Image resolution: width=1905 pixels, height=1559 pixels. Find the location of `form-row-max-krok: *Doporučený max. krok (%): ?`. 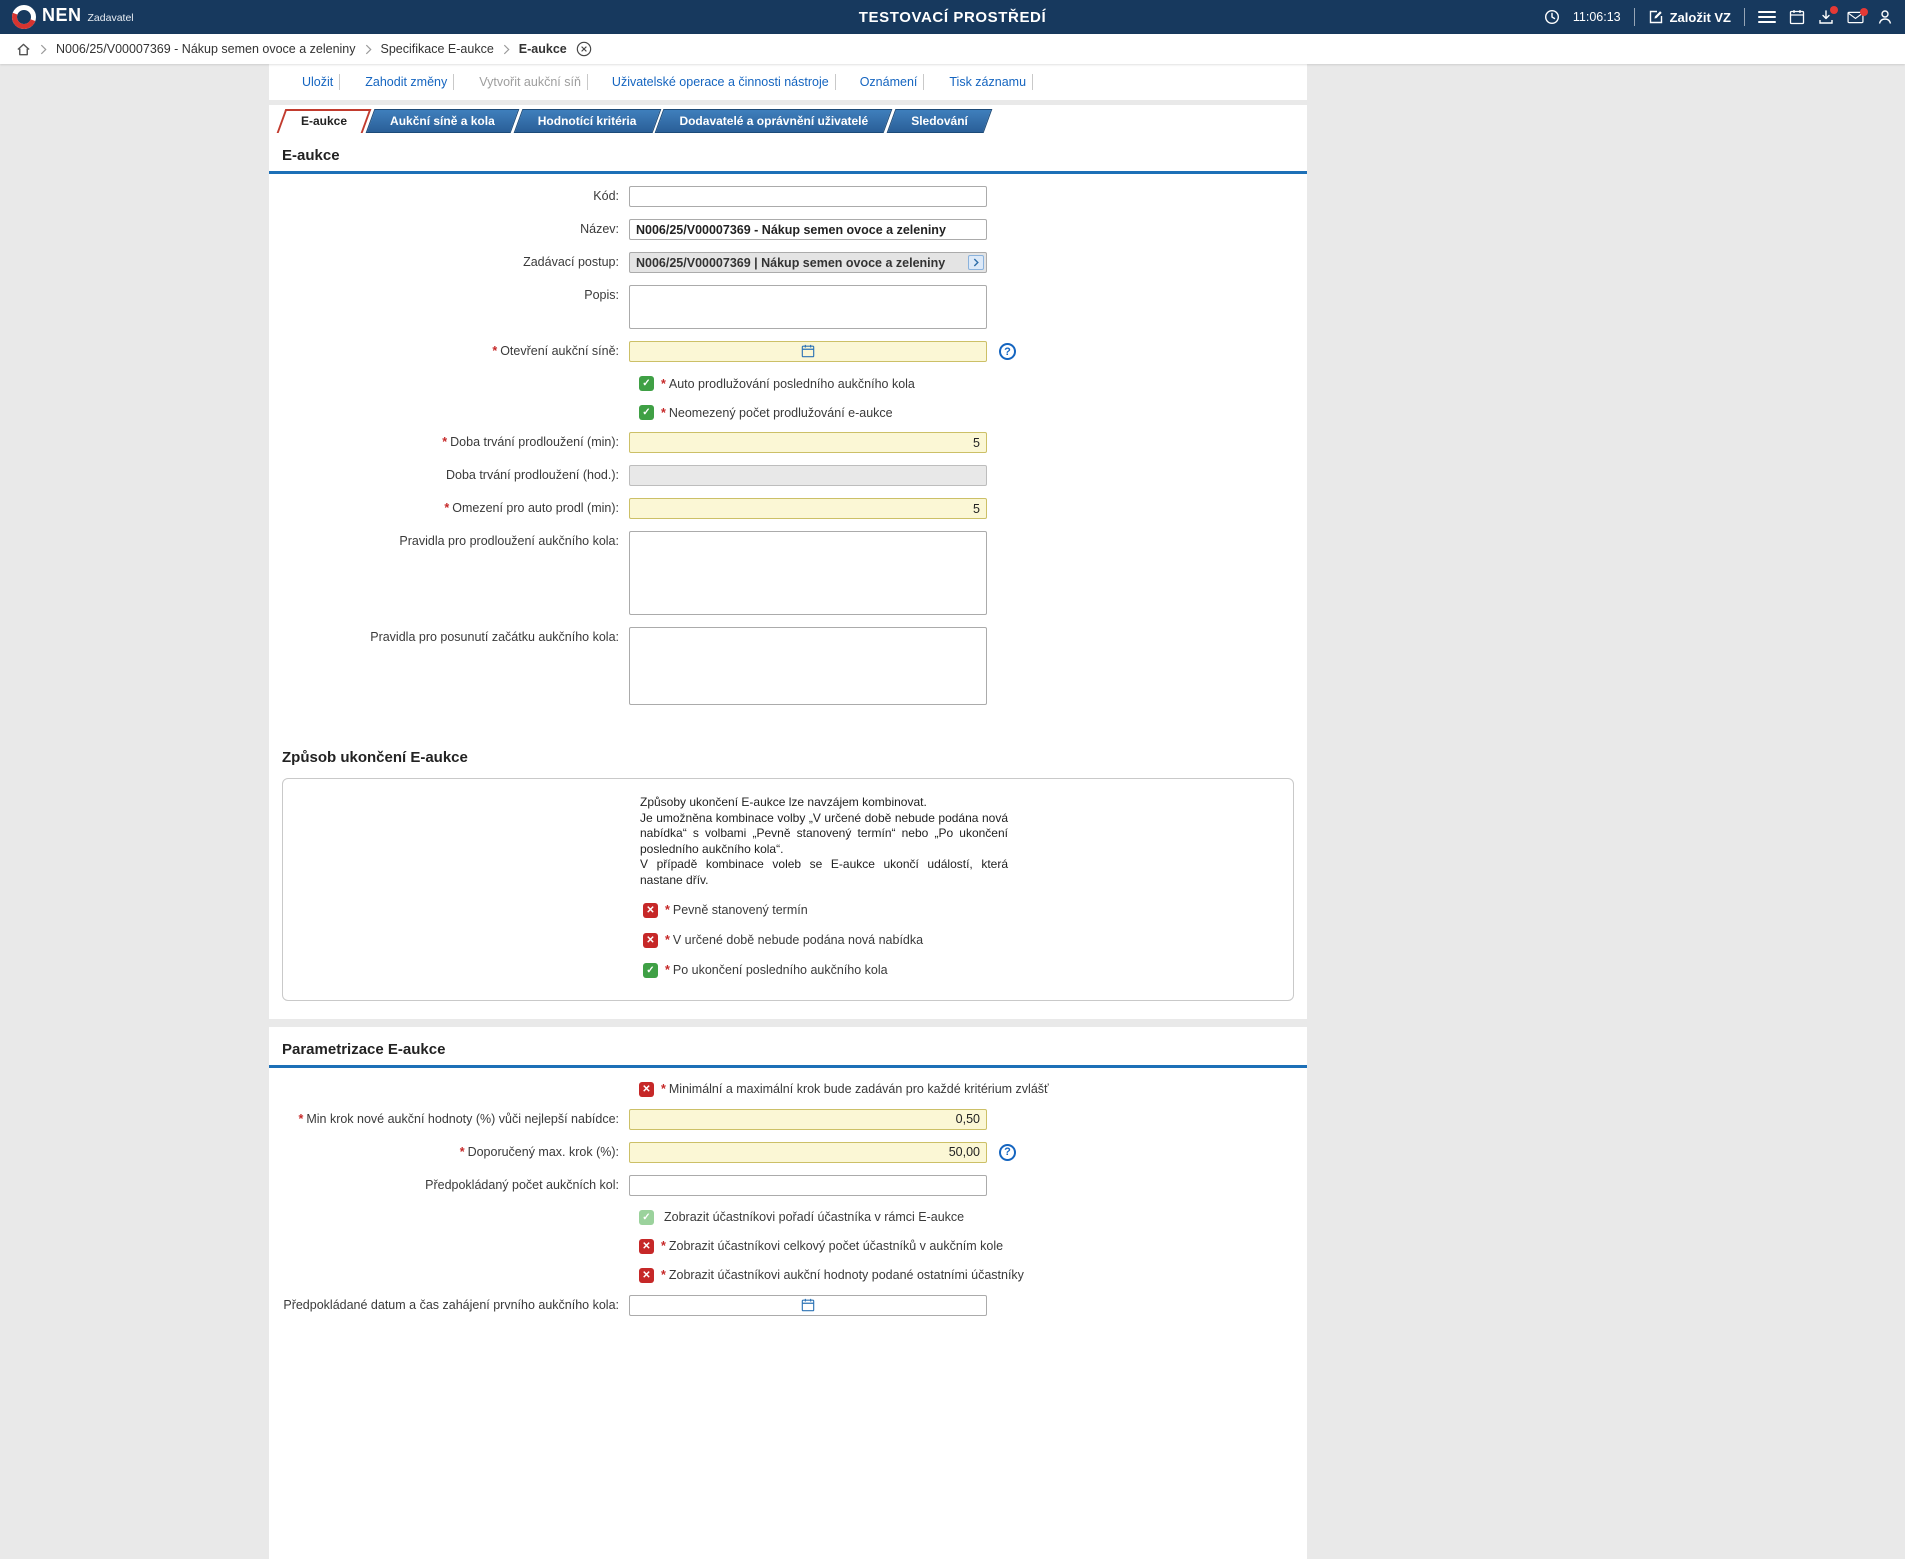

form-row-max-krok: *Doporučený max. krok (%): ? is located at coordinates (788, 1152).